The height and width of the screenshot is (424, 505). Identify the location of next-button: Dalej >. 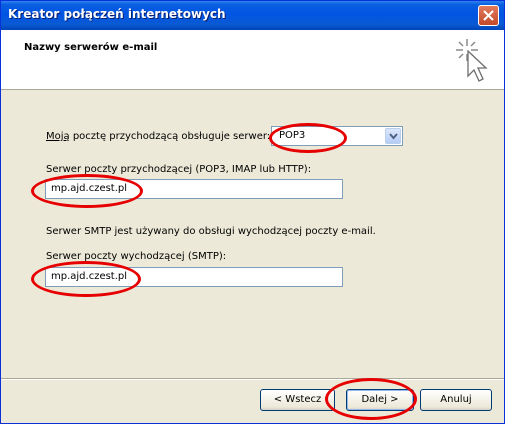
(380, 400).